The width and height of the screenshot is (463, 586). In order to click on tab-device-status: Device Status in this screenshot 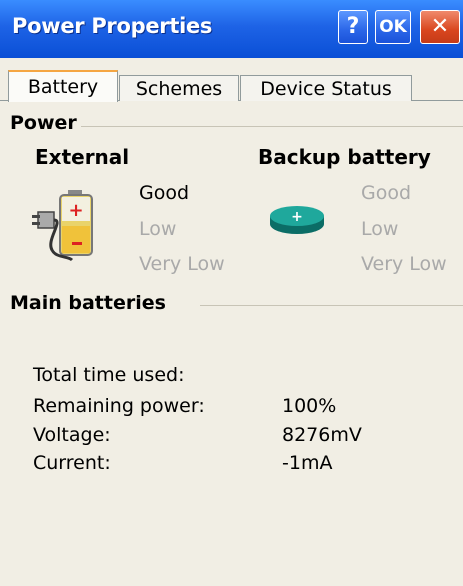, I will do `click(326, 88)`.